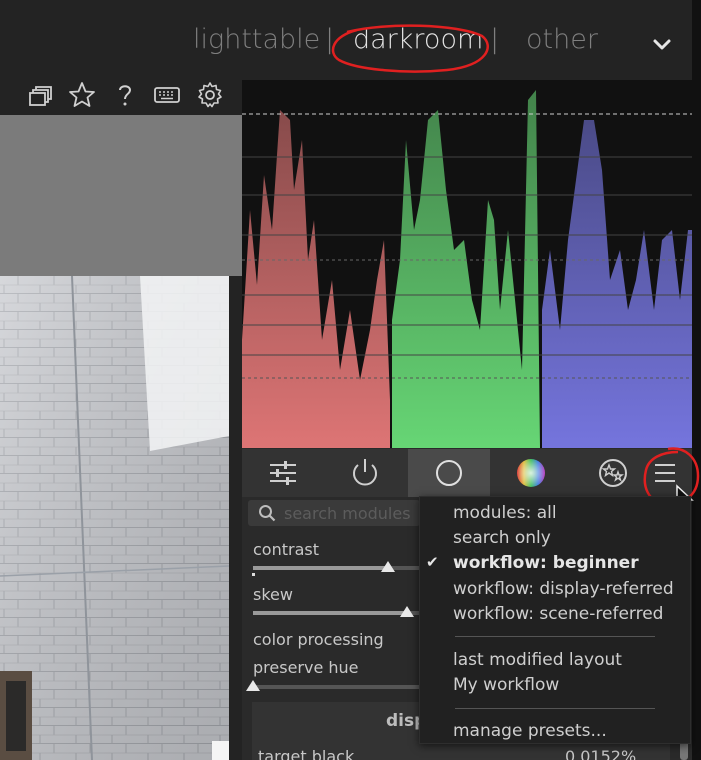 The image size is (701, 760). I want to click on sliders-icon, so click(283, 473).